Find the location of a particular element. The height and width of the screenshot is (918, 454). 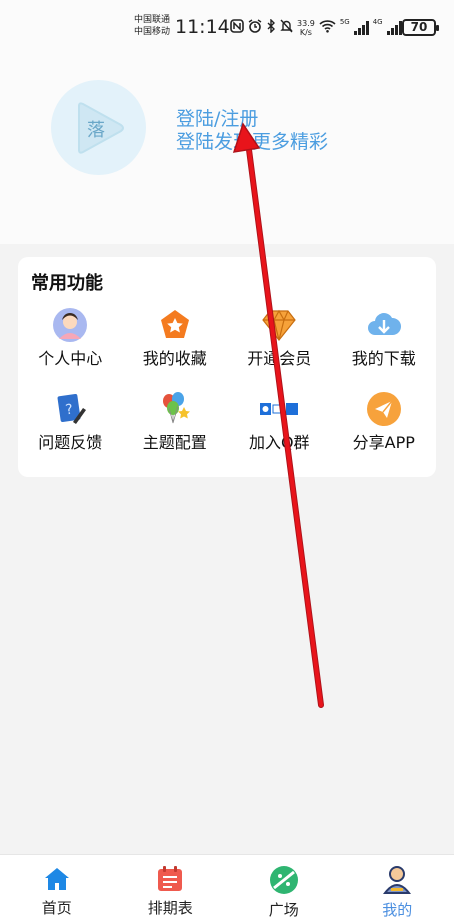

logo-text: 落 is located at coordinates (96, 130).